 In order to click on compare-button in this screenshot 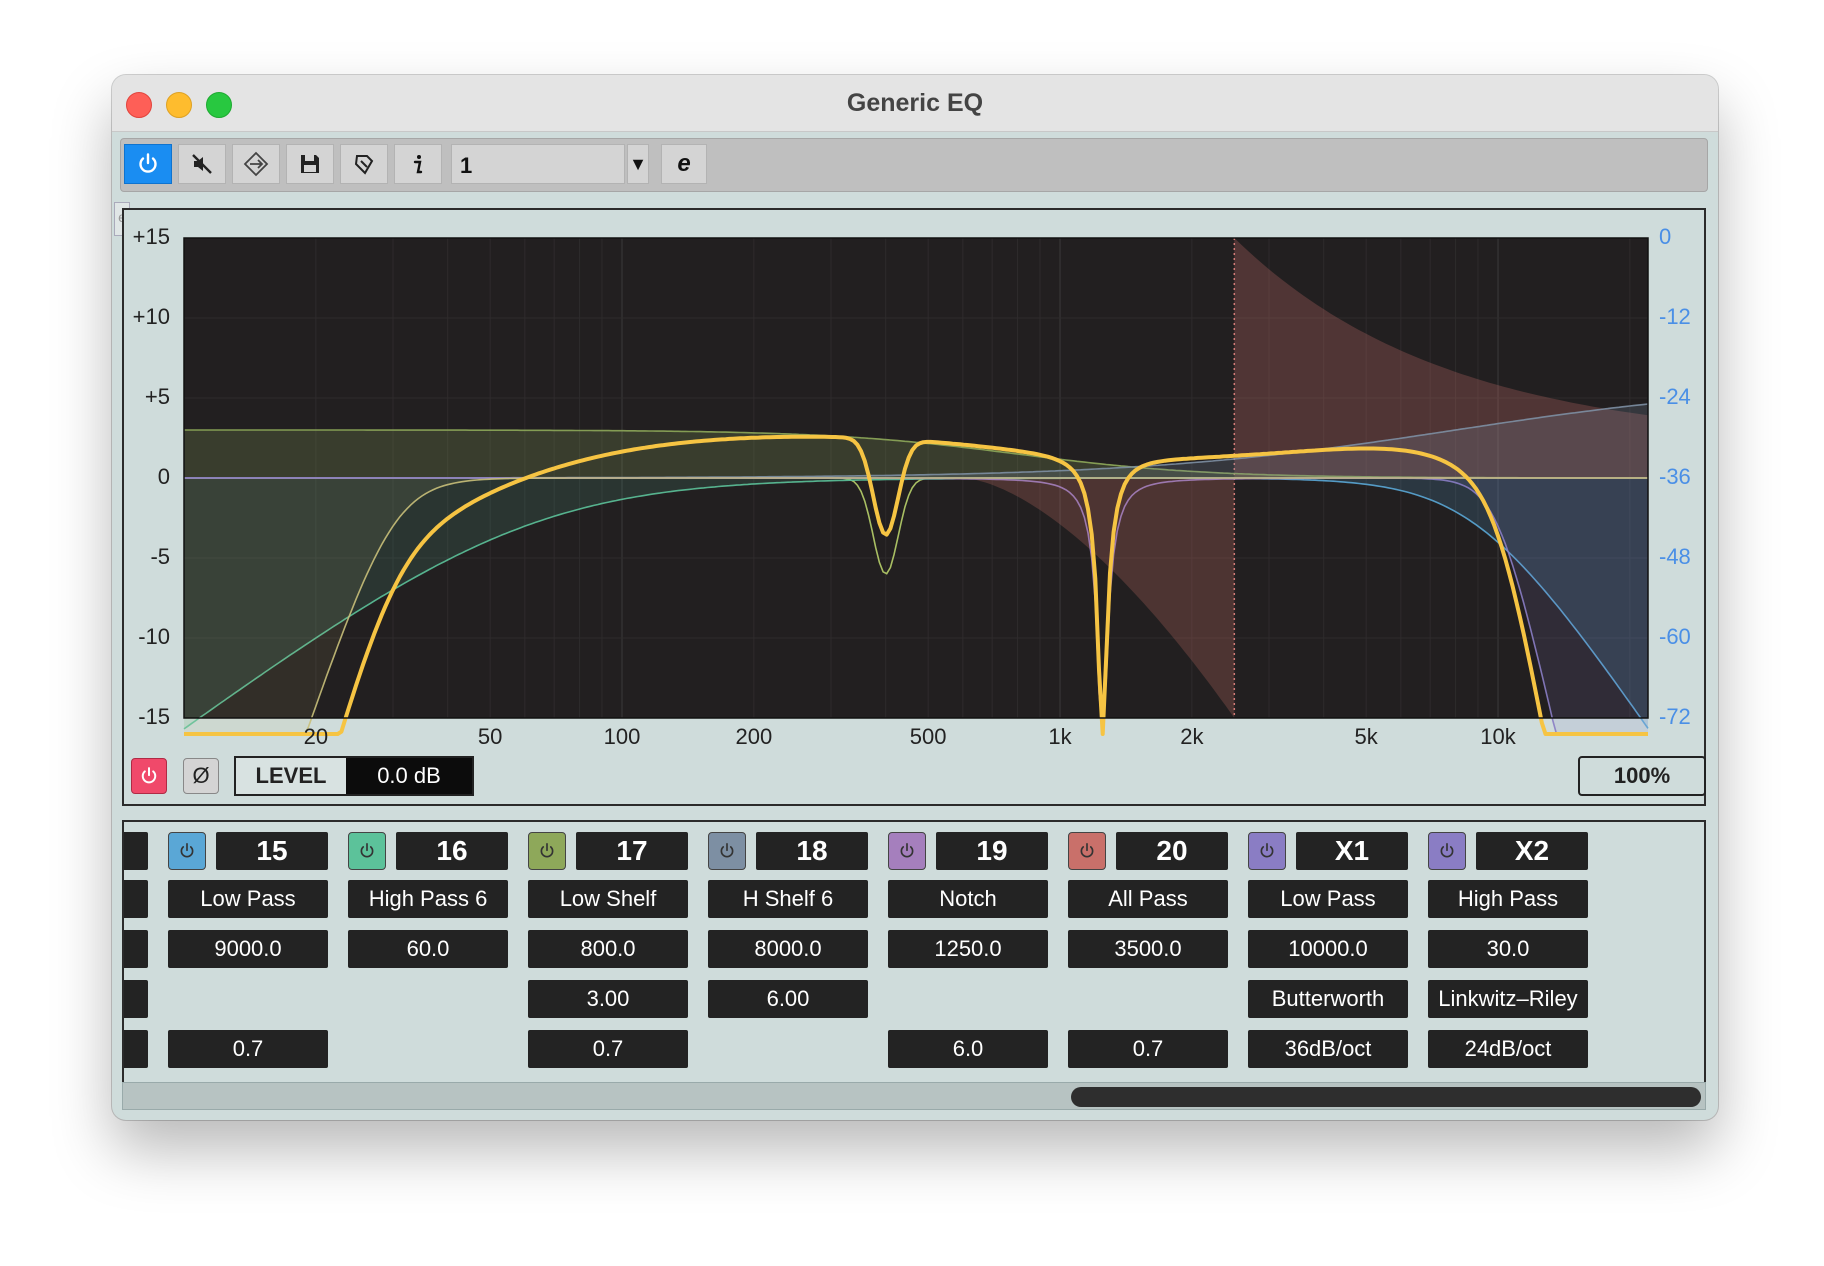, I will do `click(256, 164)`.